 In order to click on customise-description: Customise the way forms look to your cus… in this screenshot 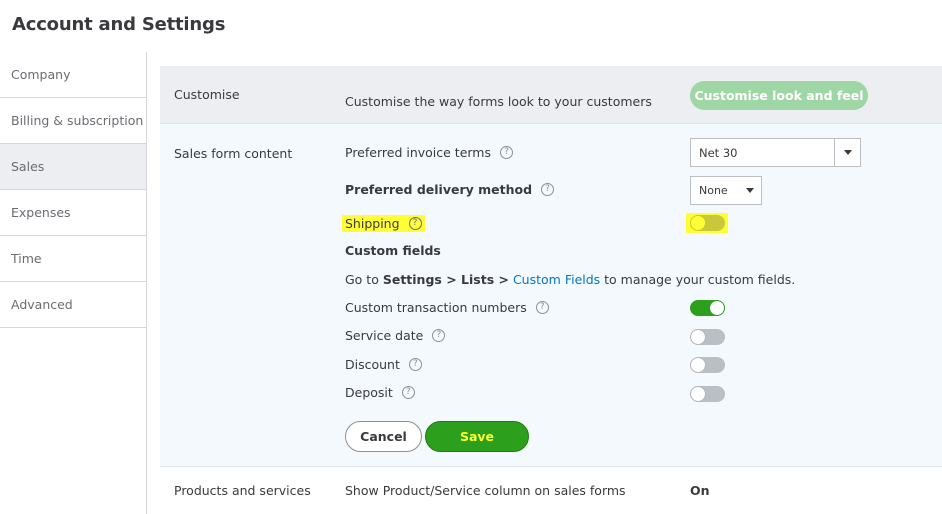, I will do `click(498, 101)`.